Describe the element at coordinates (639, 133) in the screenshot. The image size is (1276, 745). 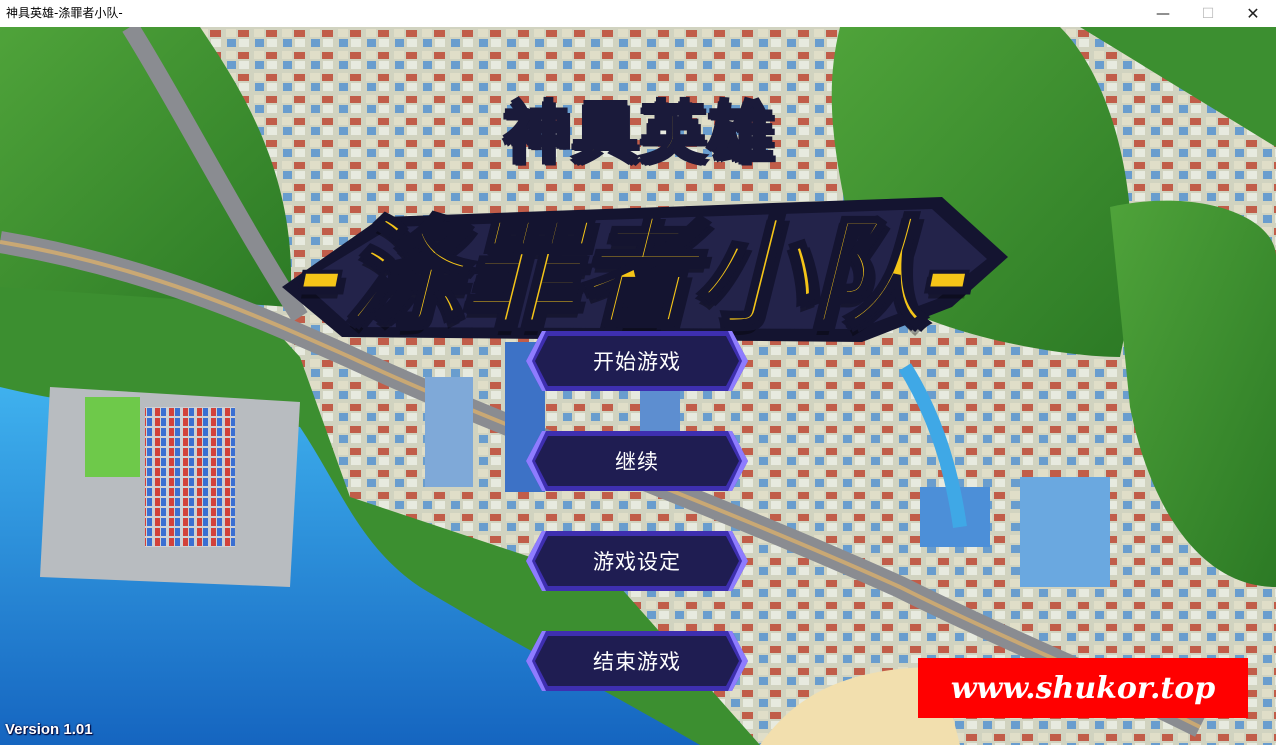
I see `logo-title-top: 神具英雄` at that location.